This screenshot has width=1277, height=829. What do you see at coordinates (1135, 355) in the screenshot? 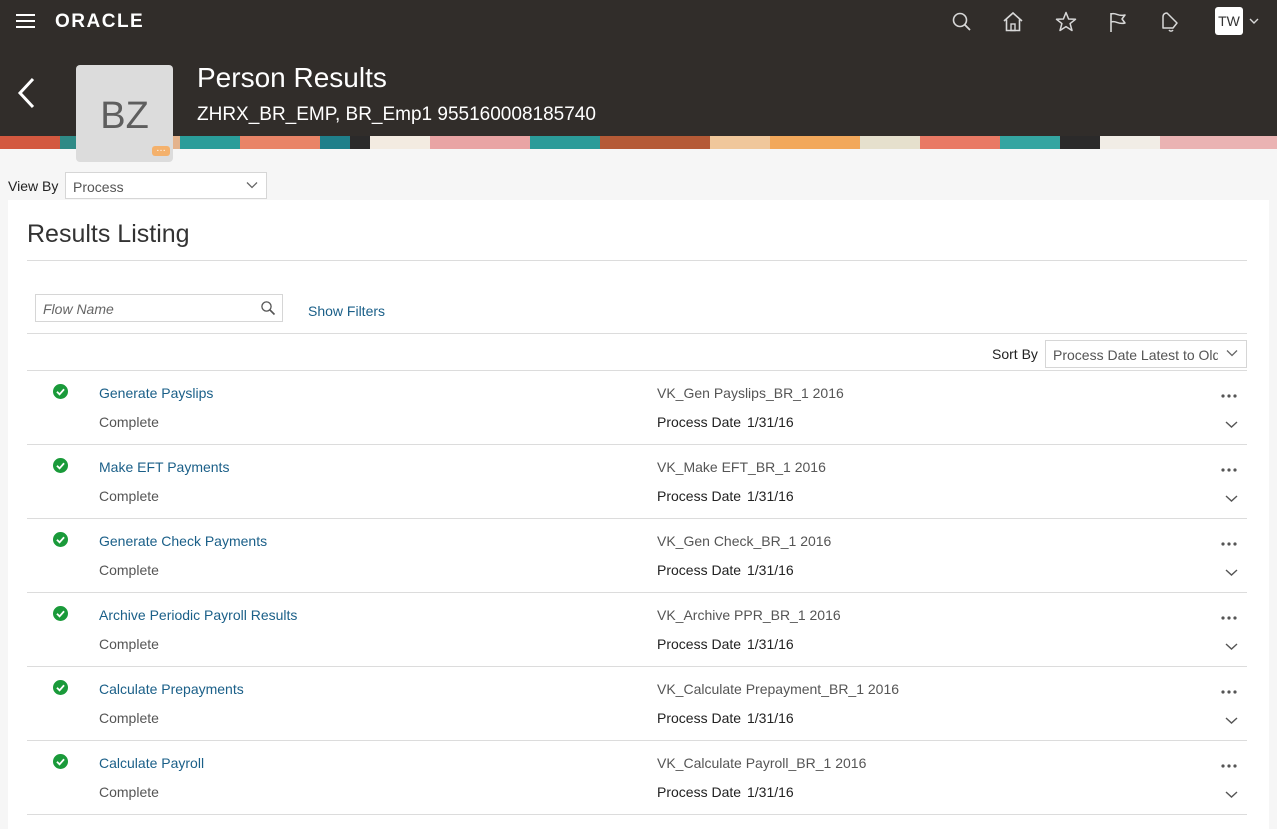
I see `sort-by-value: Process Date Latest to Oldest` at bounding box center [1135, 355].